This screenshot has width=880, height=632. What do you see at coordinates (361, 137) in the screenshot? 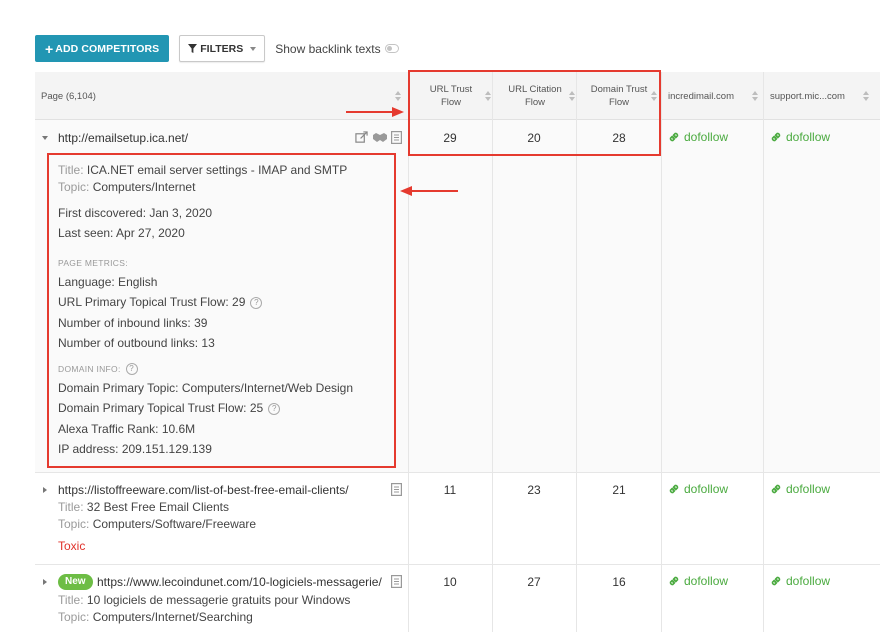
I see `external-link-icon` at bounding box center [361, 137].